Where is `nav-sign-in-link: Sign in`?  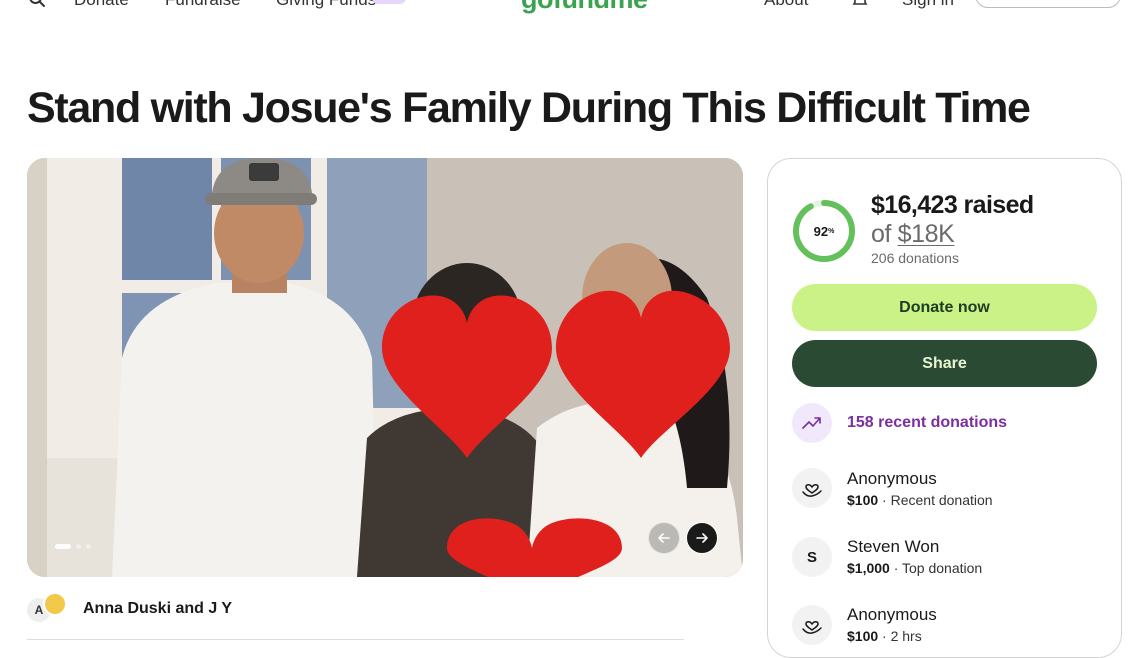
nav-sign-in-link: Sign in is located at coordinates (928, 5).